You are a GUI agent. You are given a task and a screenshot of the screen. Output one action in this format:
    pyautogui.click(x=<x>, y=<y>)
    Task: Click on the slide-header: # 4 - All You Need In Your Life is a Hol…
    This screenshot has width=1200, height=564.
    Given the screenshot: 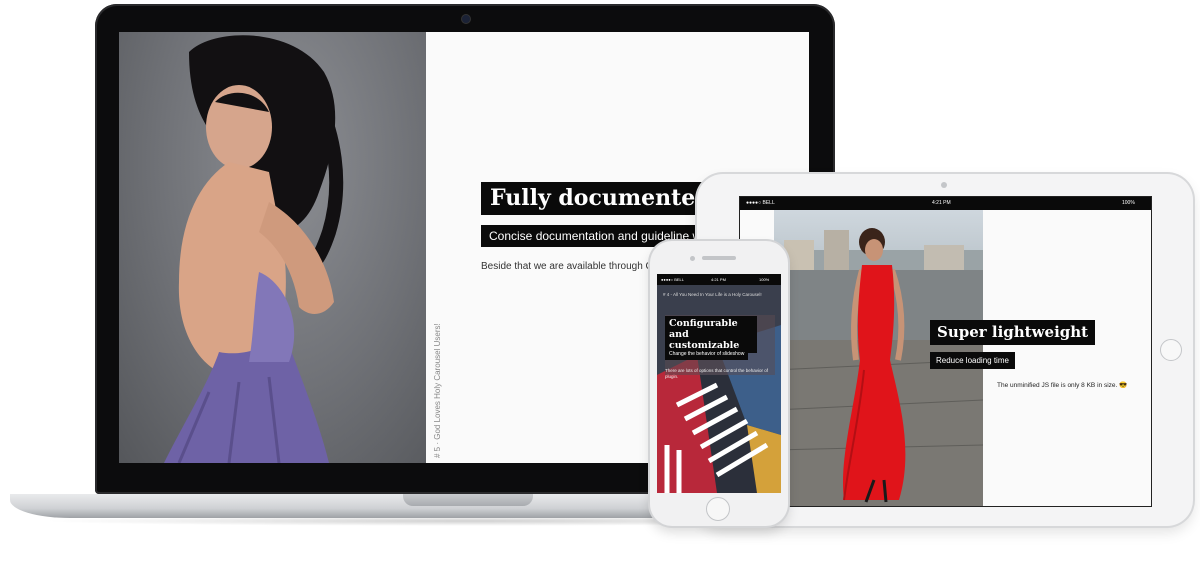 What is the action you would take?
    pyautogui.click(x=712, y=294)
    